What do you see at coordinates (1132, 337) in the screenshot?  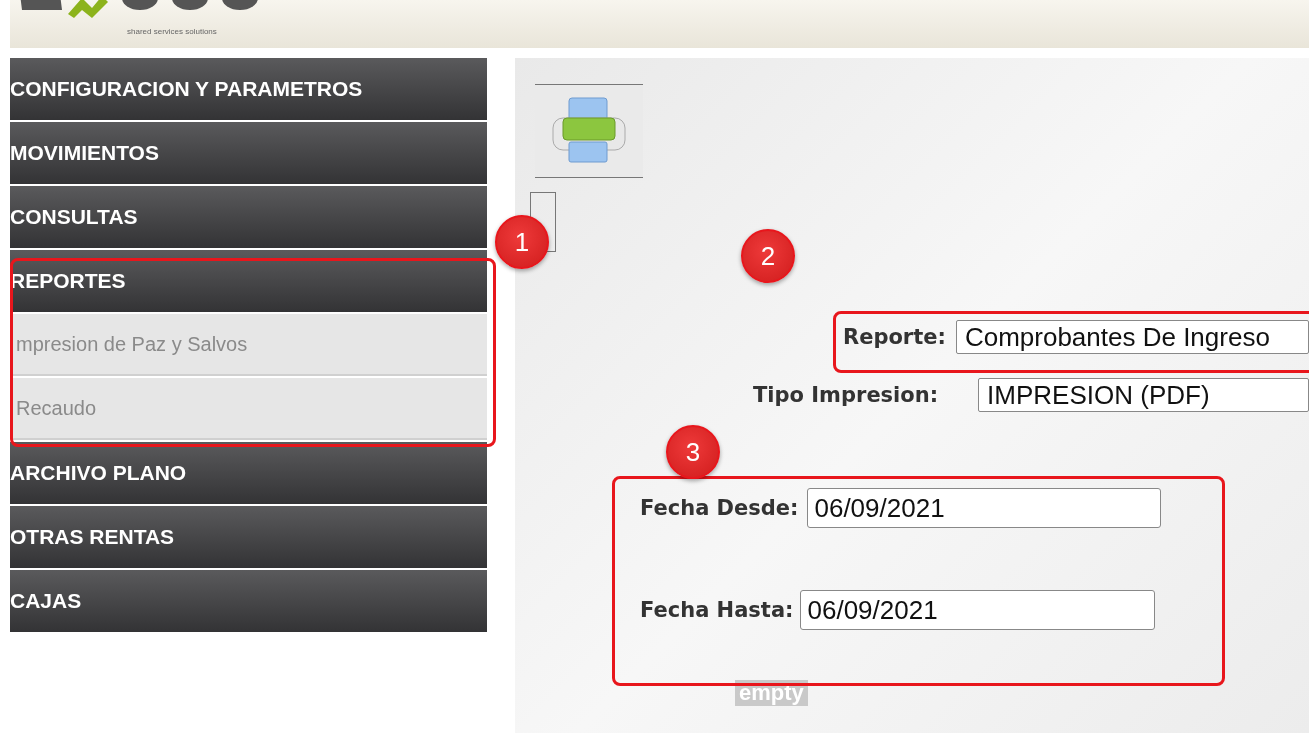 I see `report-select: Comprobantes De Ingreso` at bounding box center [1132, 337].